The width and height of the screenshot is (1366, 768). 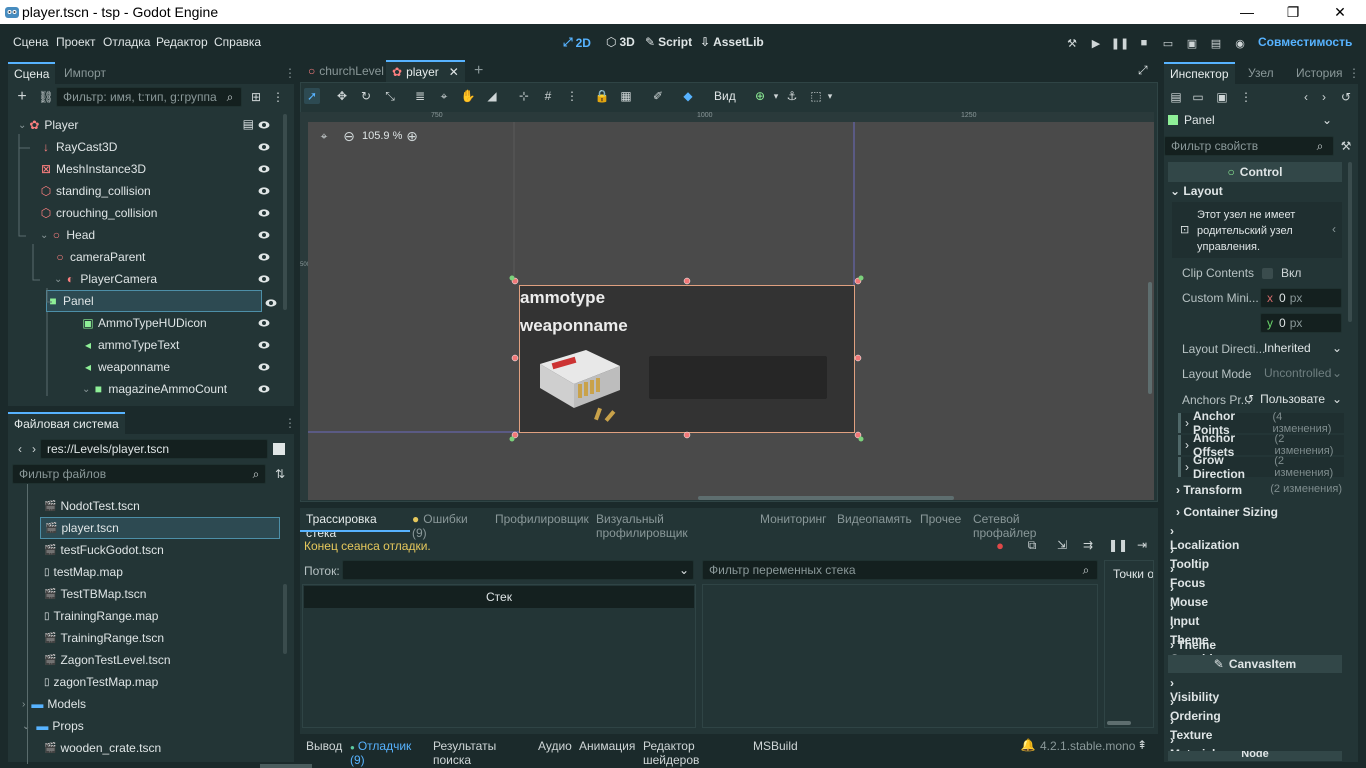 What do you see at coordinates (1196, 191) in the screenshot?
I see `section-layout: ⌄ Layout` at bounding box center [1196, 191].